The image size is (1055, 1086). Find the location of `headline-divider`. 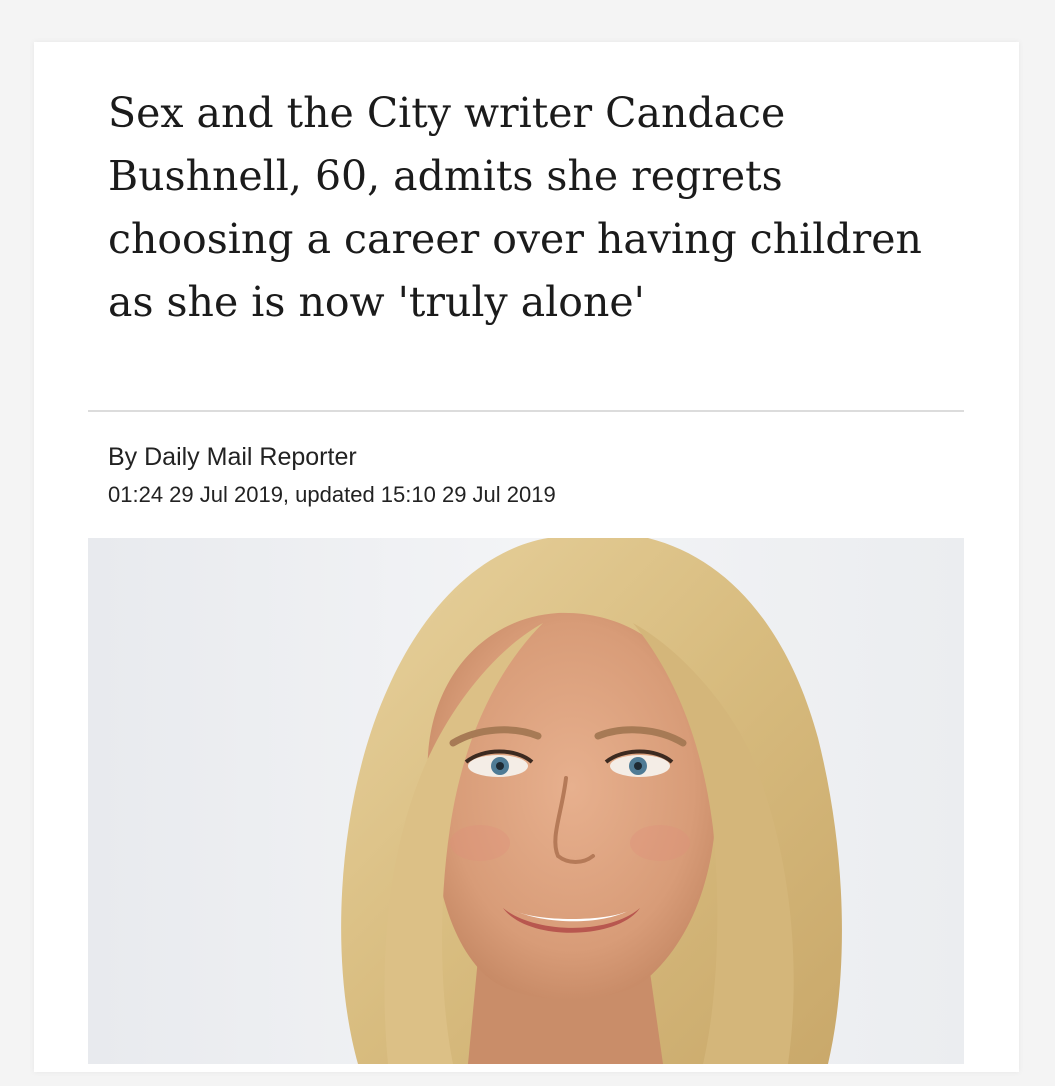

headline-divider is located at coordinates (526, 411).